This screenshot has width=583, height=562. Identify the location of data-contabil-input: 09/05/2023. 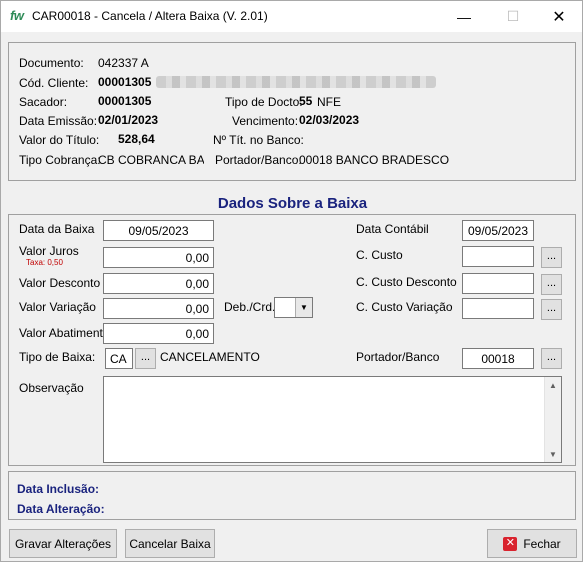
(498, 230).